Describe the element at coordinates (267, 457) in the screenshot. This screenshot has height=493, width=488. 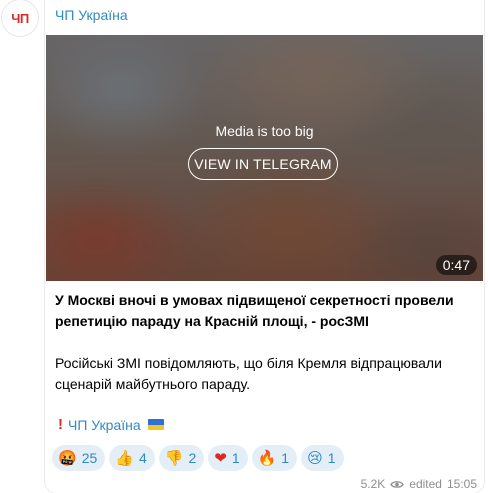
I see `fire-icon: 🔥` at that location.